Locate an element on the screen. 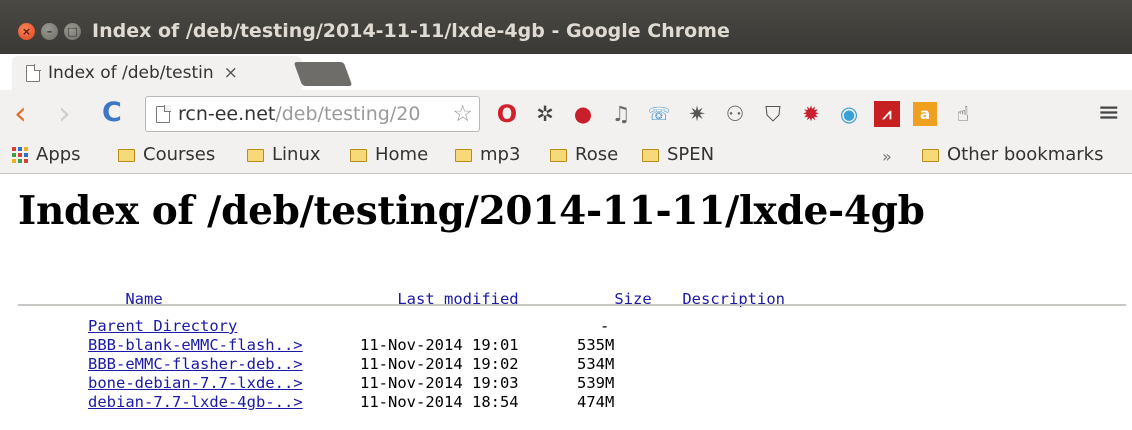 This screenshot has height=430, width=1132. modified-cell: 11-Nov-2014 19:01 is located at coordinates (439, 345).